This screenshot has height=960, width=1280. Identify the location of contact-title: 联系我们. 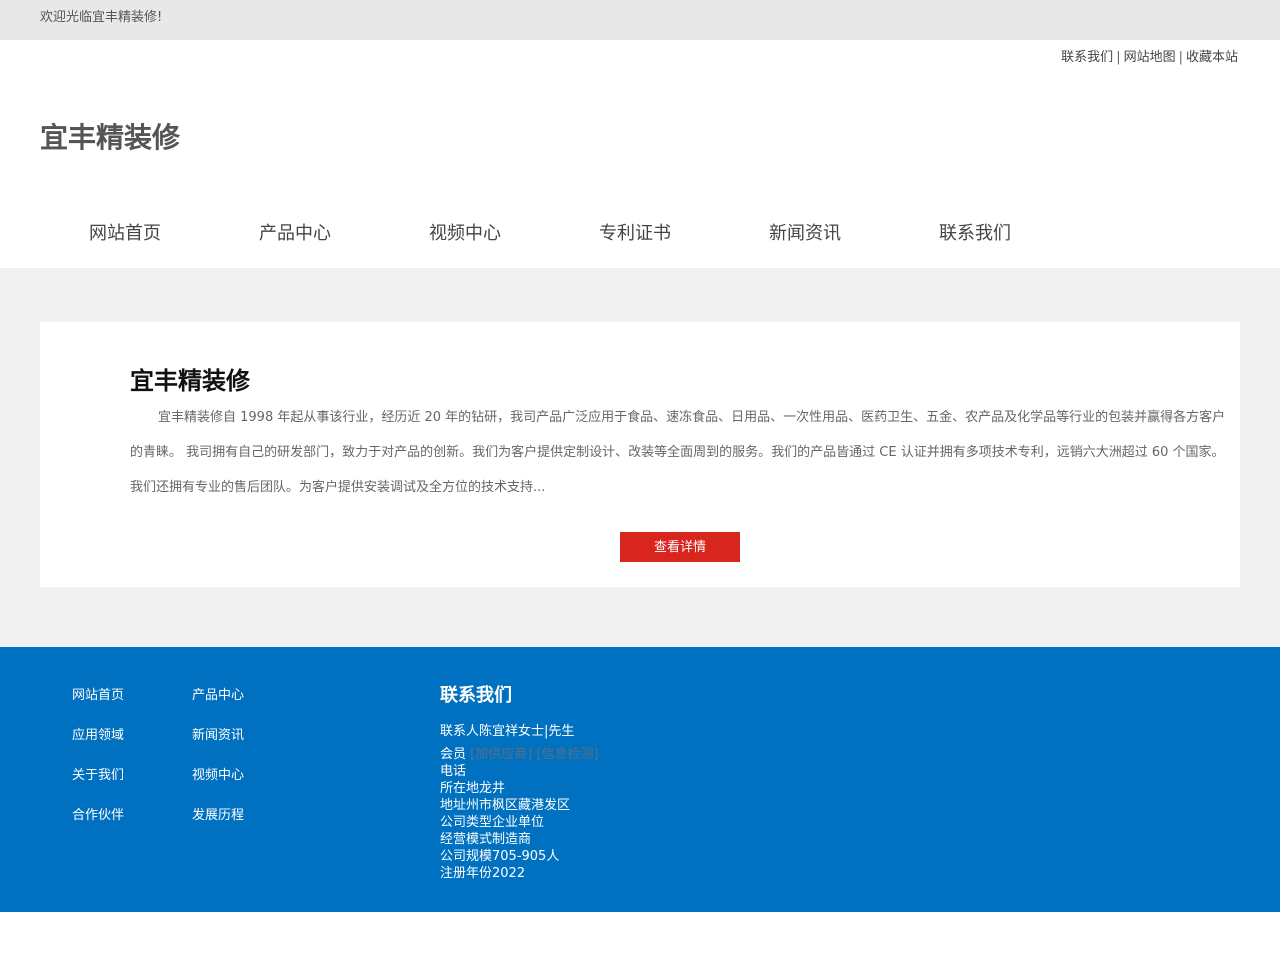
(476, 695).